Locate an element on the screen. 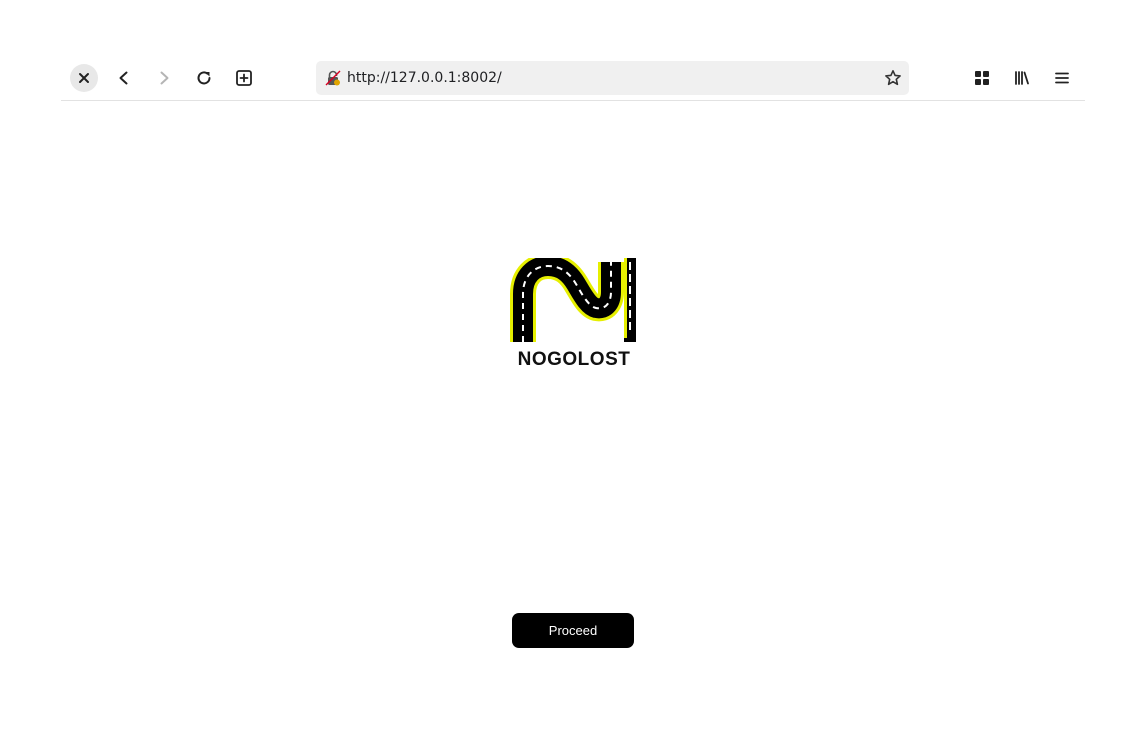 The height and width of the screenshot is (739, 1146). new-tab-button is located at coordinates (244, 78).